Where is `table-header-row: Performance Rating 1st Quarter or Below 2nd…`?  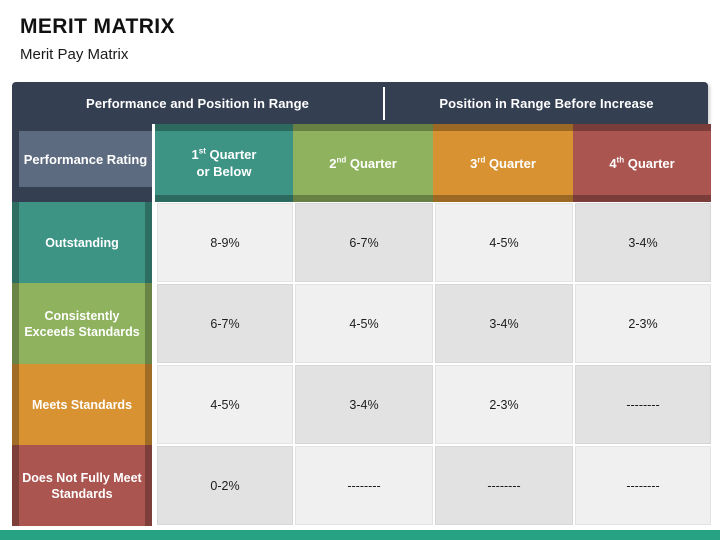
table-header-row: Performance Rating 1st Quarter or Below 2nd… is located at coordinates (361, 163).